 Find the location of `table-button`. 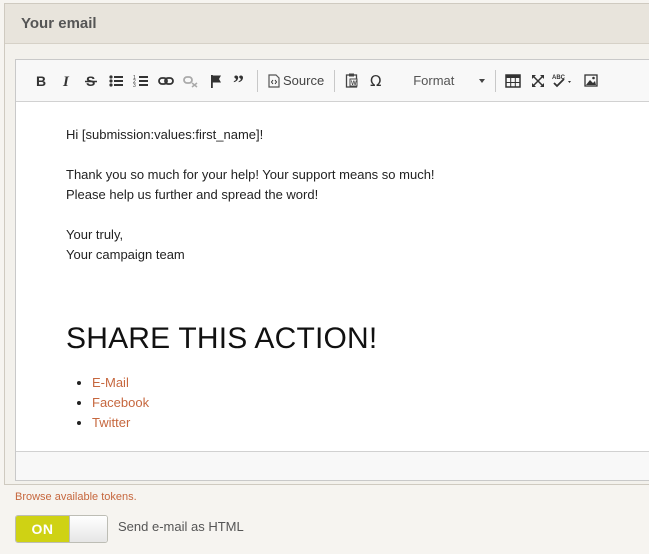

table-button is located at coordinates (512, 81).